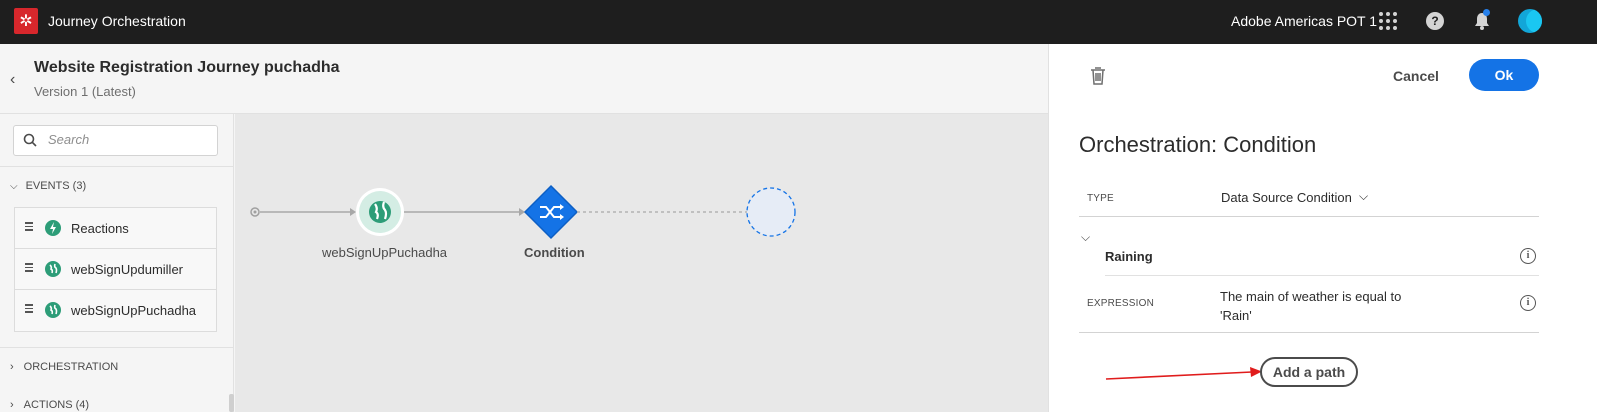 This screenshot has width=1597, height=412. What do you see at coordinates (26, 21) in the screenshot?
I see `adobe-logo-icon: ✲` at bounding box center [26, 21].